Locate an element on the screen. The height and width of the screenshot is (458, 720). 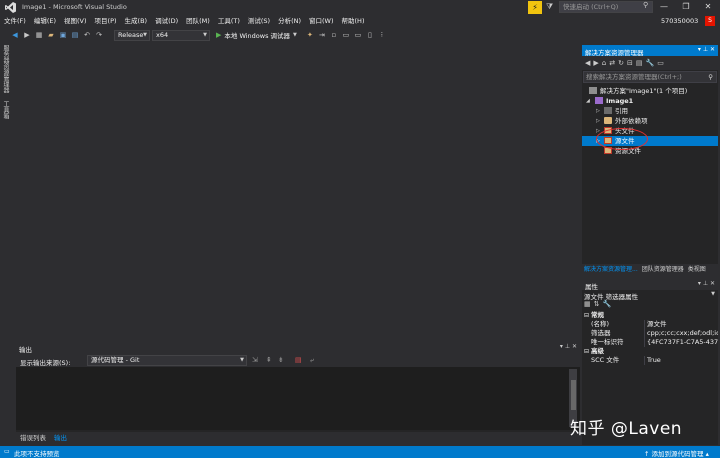
step-icon: ⇥ is located at coordinates (322, 35).